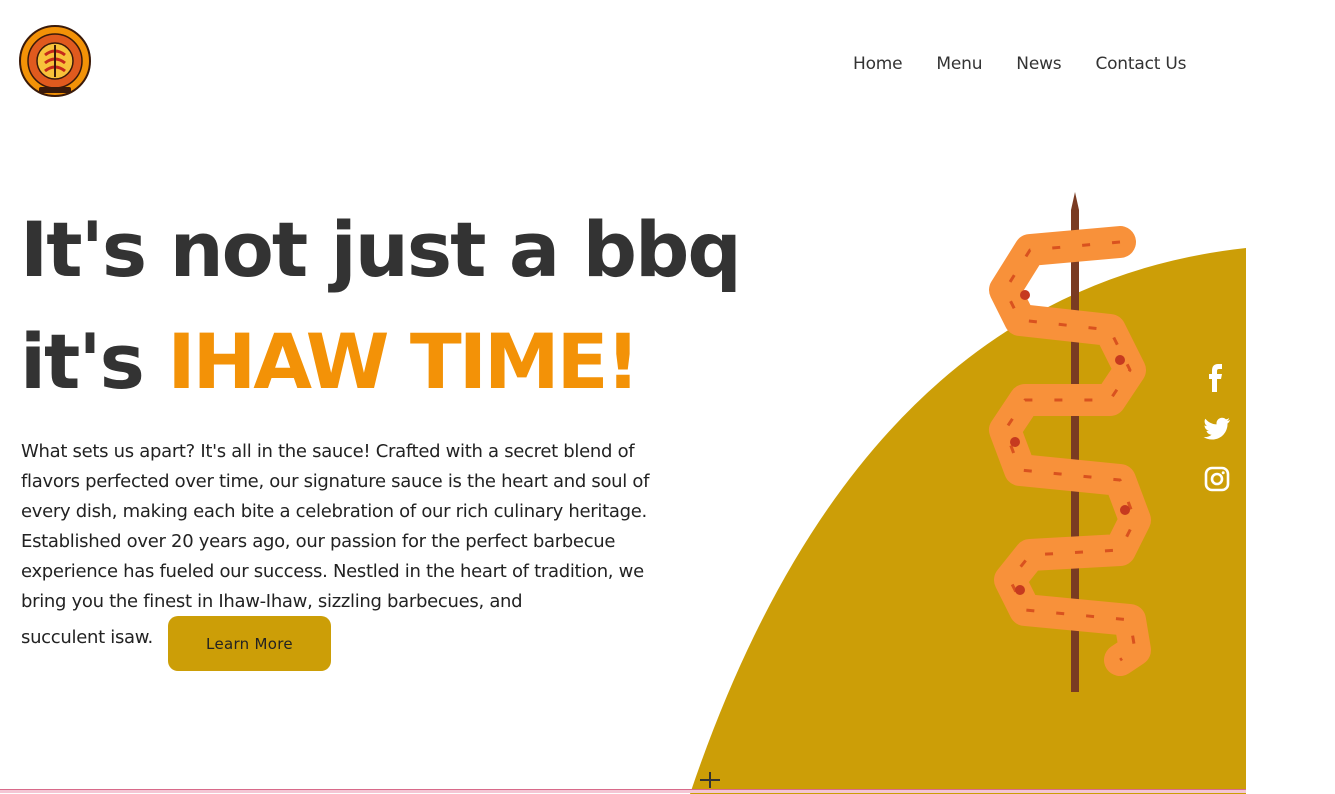  I want to click on page-divider, so click(623, 791).